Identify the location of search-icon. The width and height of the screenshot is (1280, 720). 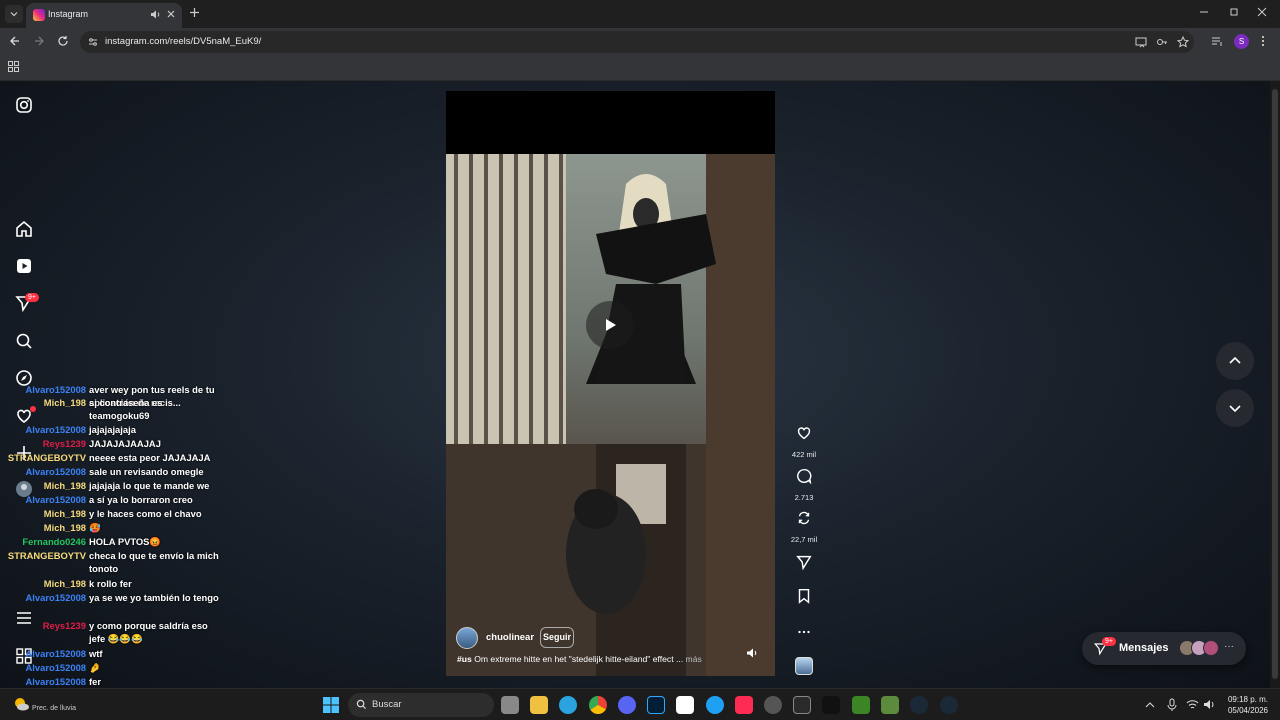
(24, 341).